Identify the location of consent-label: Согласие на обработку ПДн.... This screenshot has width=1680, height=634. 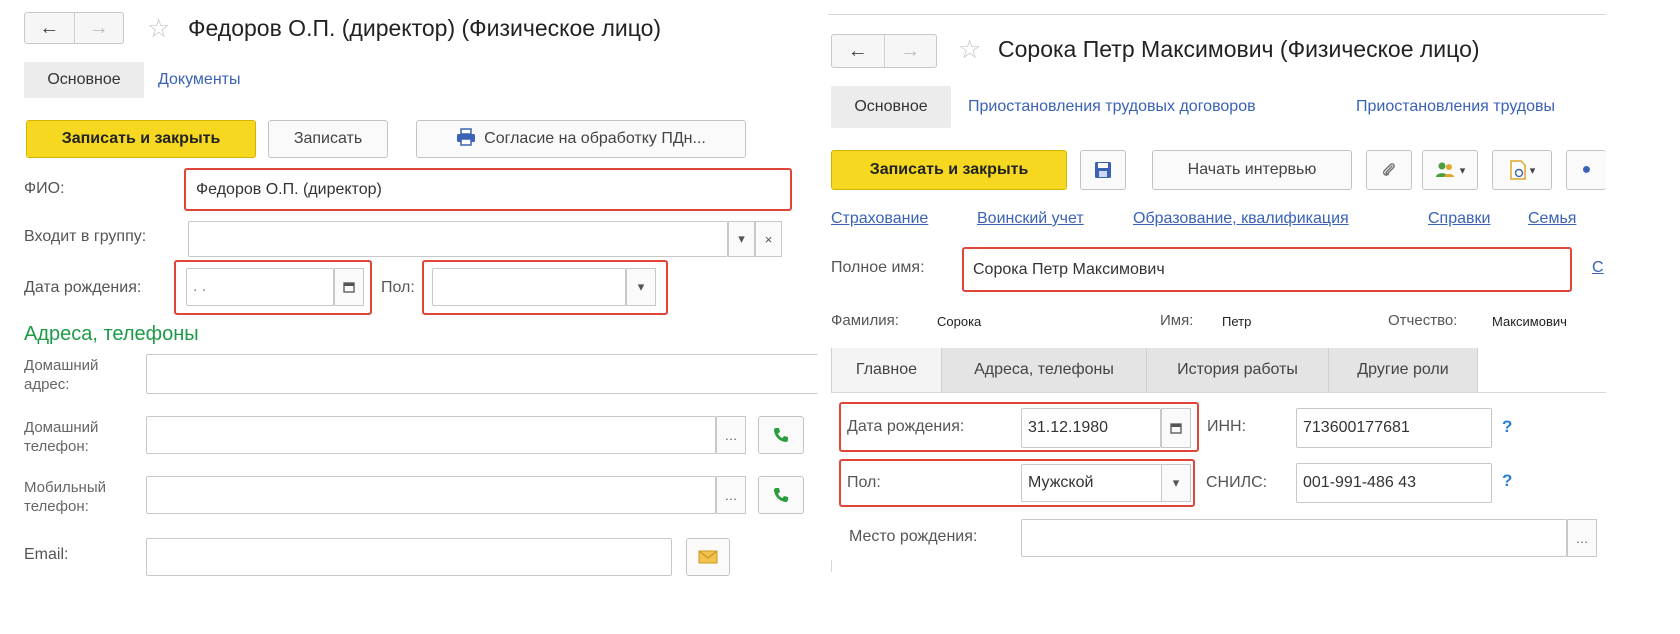
(595, 138).